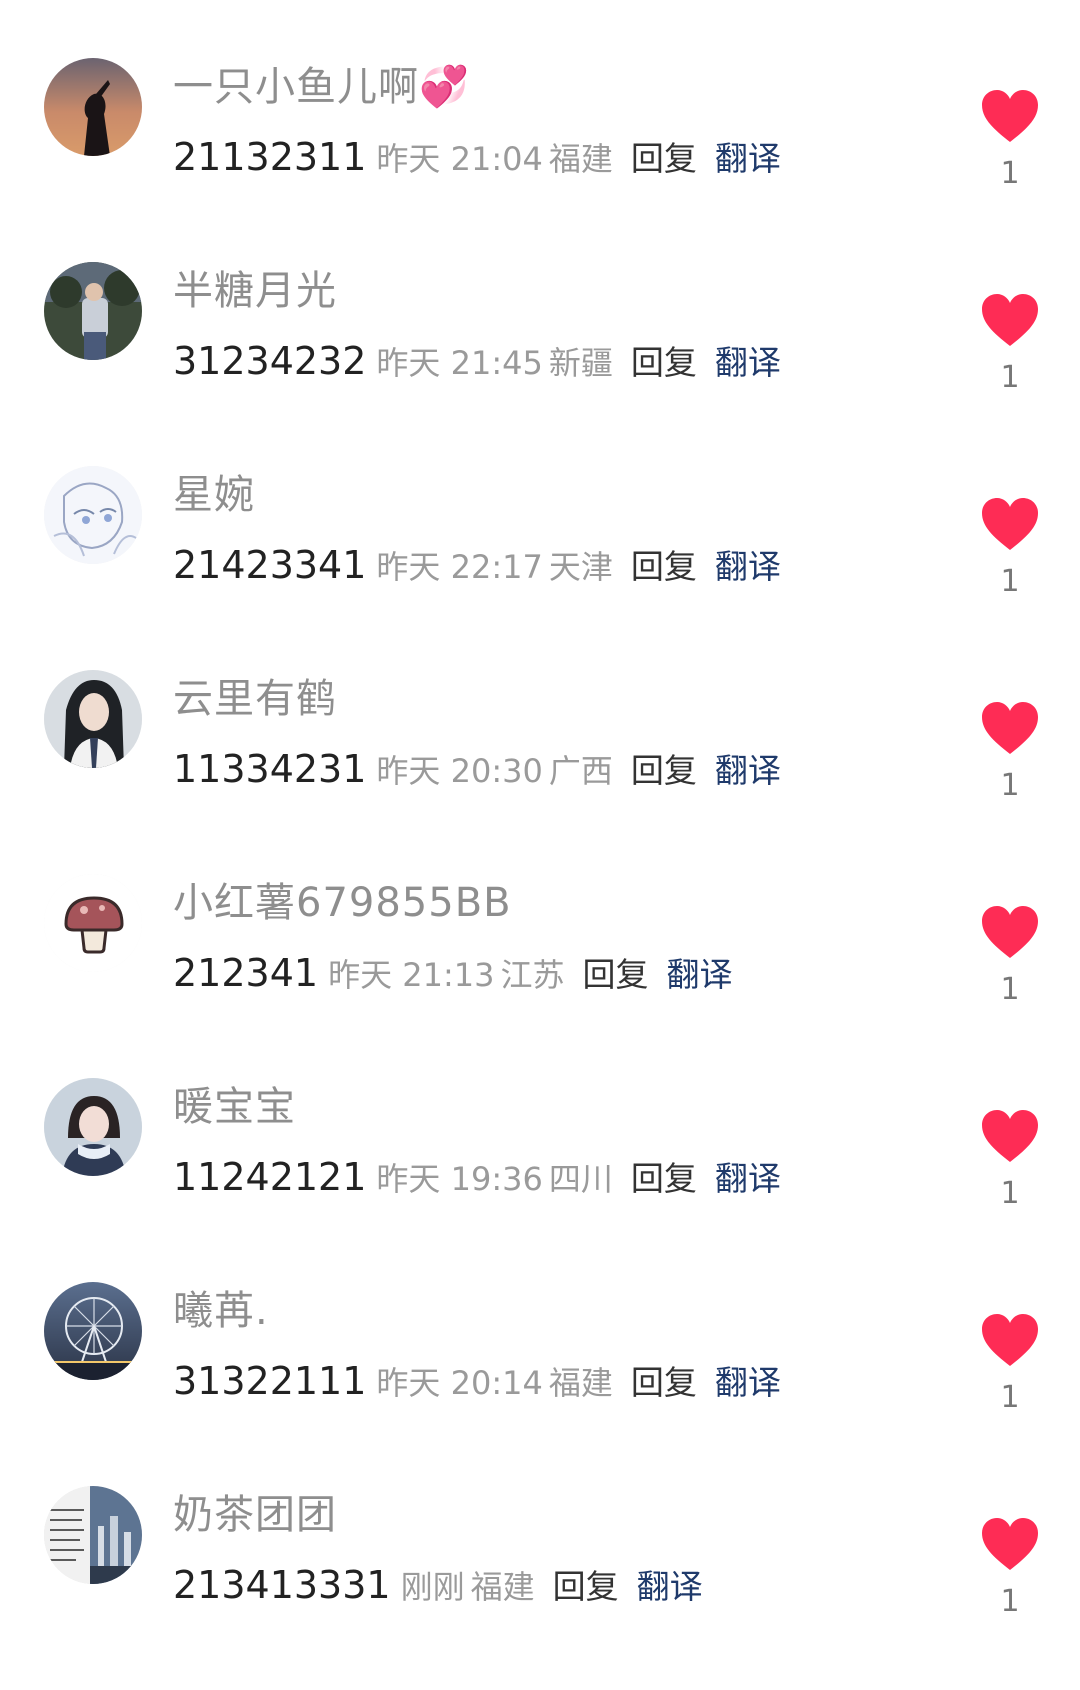 The height and width of the screenshot is (1690, 1080). What do you see at coordinates (93, 1331) in the screenshot?
I see `ferris-wheel-avatar` at bounding box center [93, 1331].